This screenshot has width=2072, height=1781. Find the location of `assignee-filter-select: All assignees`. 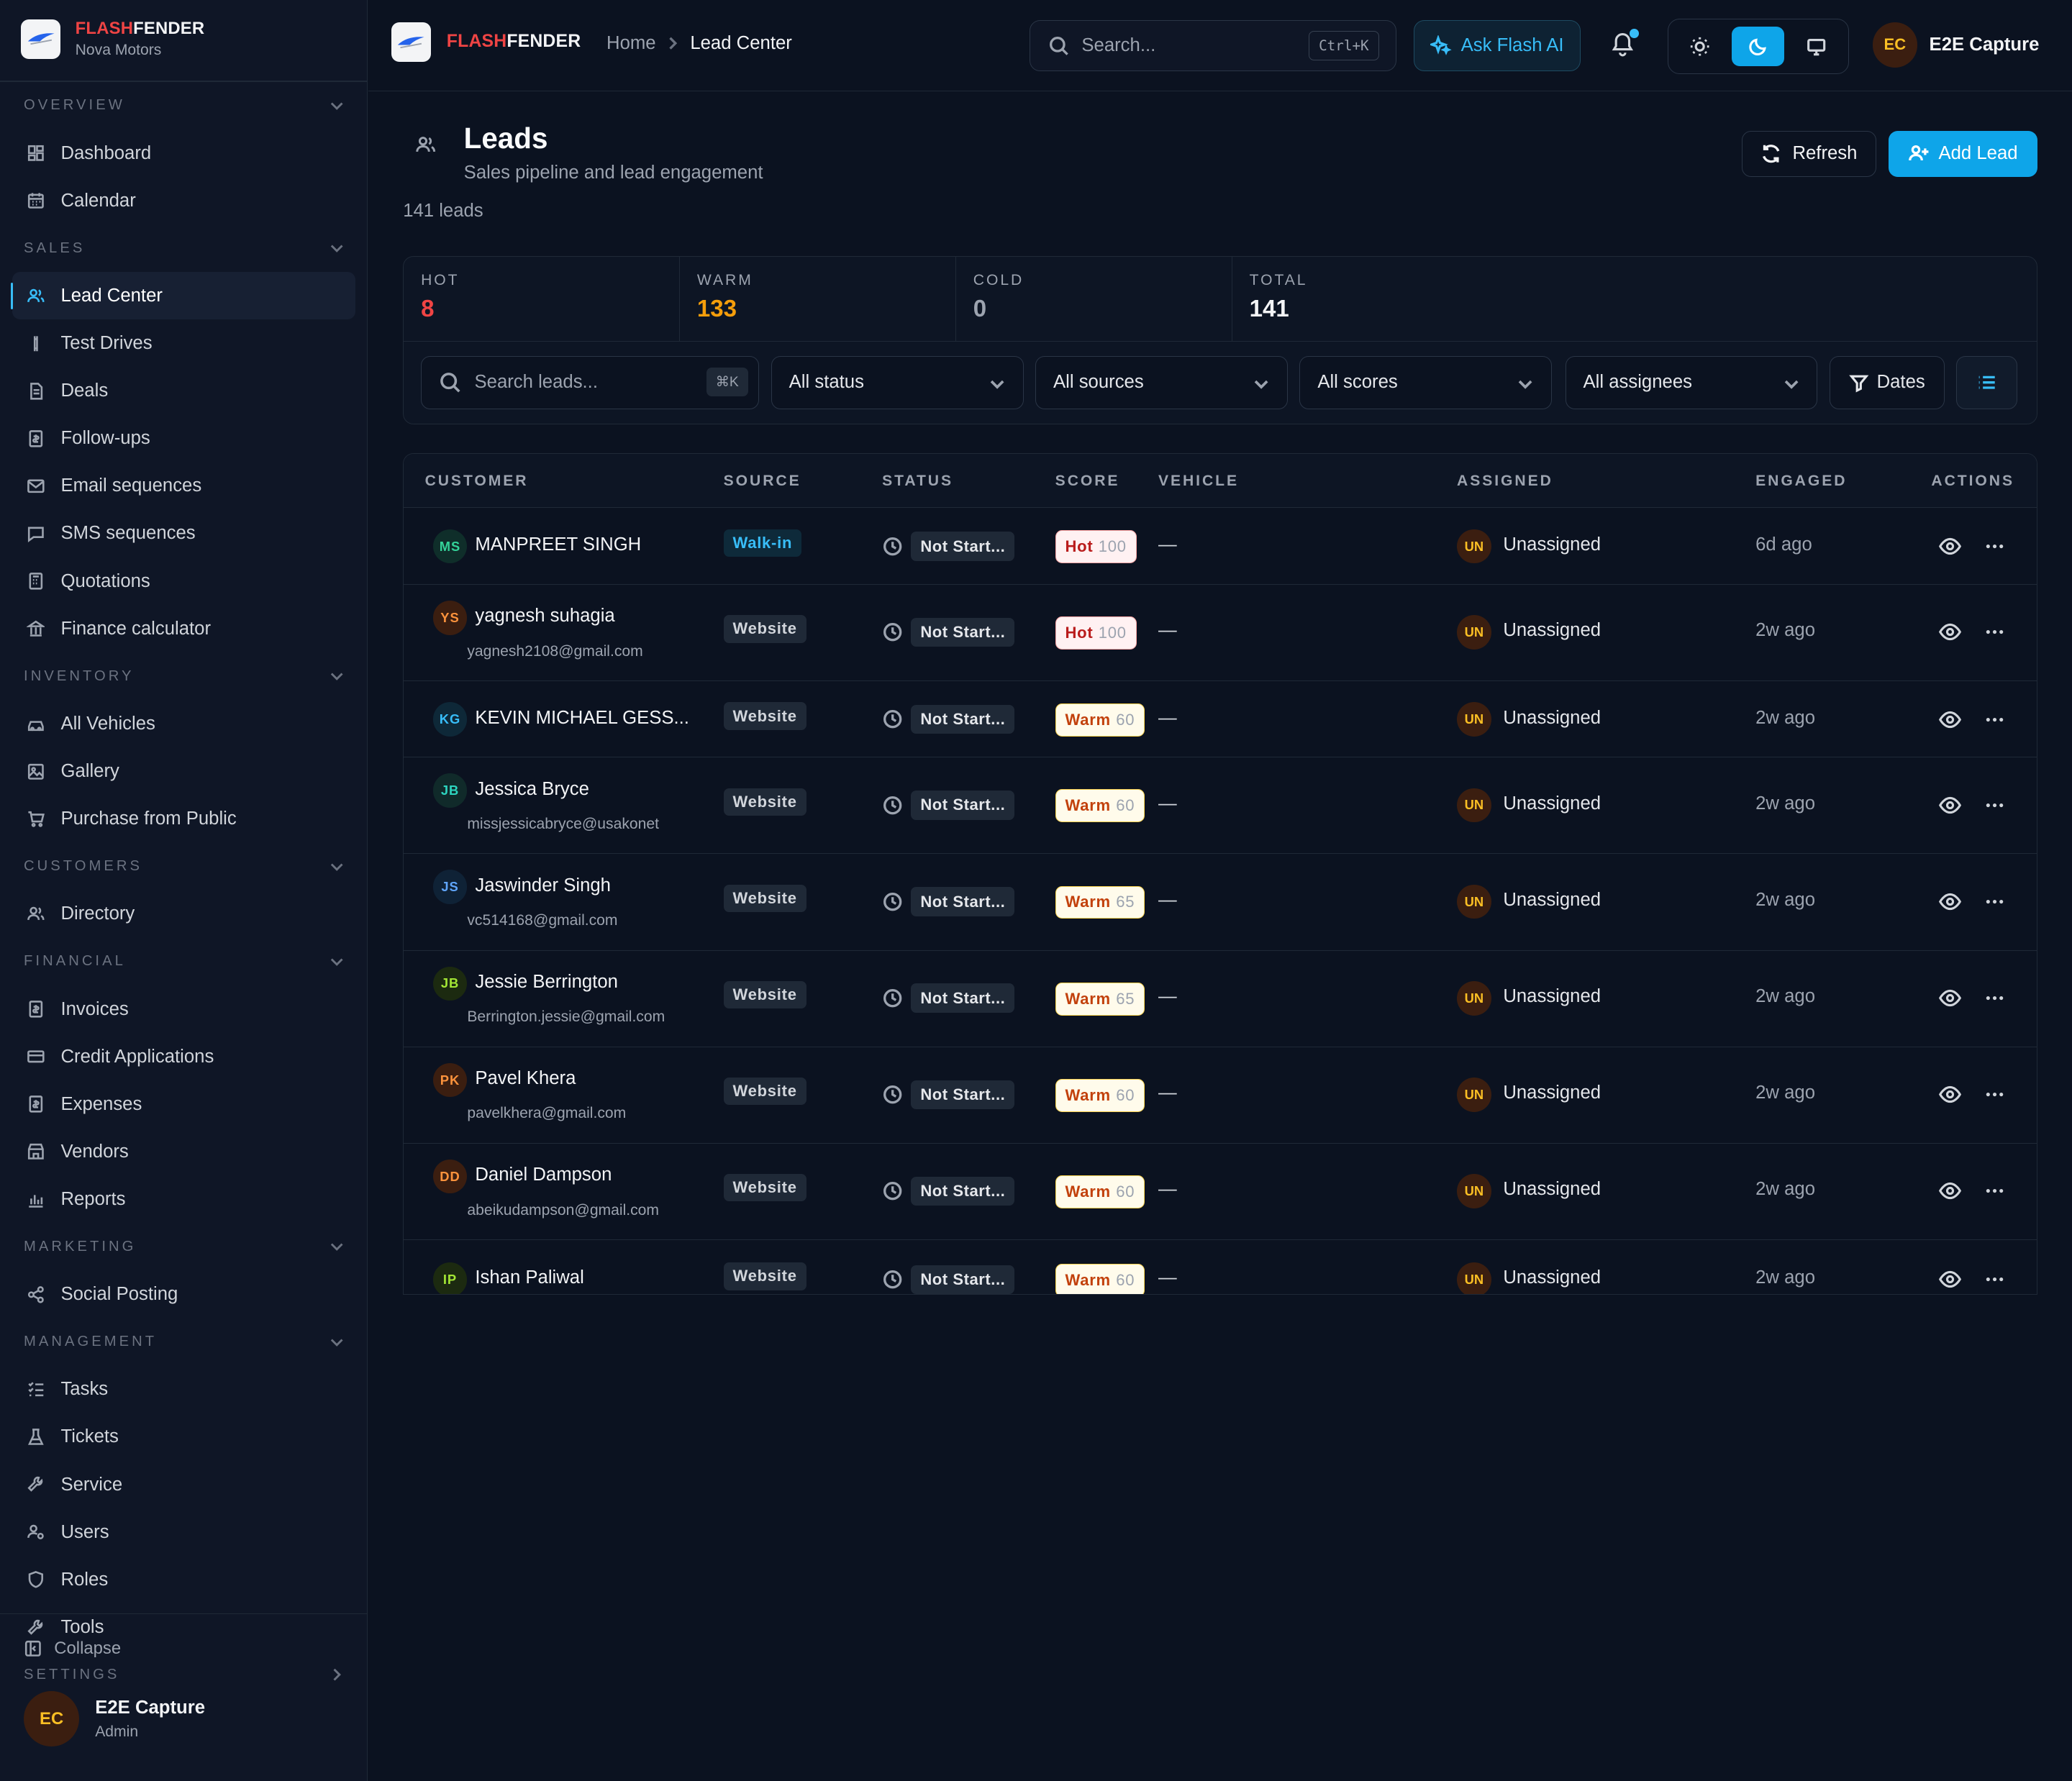

assignee-filter-select: All assignees is located at coordinates (1691, 382).